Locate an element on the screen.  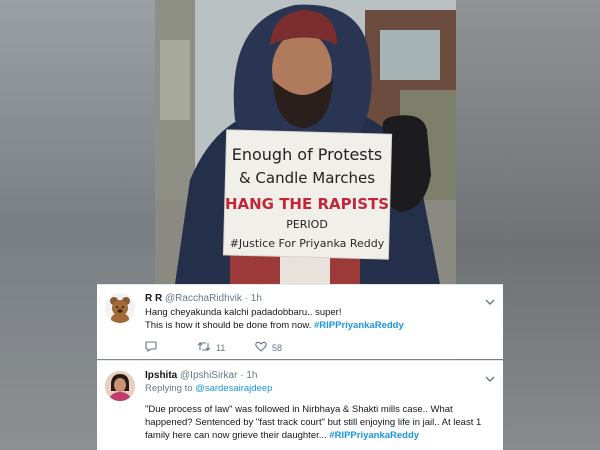
retweet-count: 11 is located at coordinates (221, 347).